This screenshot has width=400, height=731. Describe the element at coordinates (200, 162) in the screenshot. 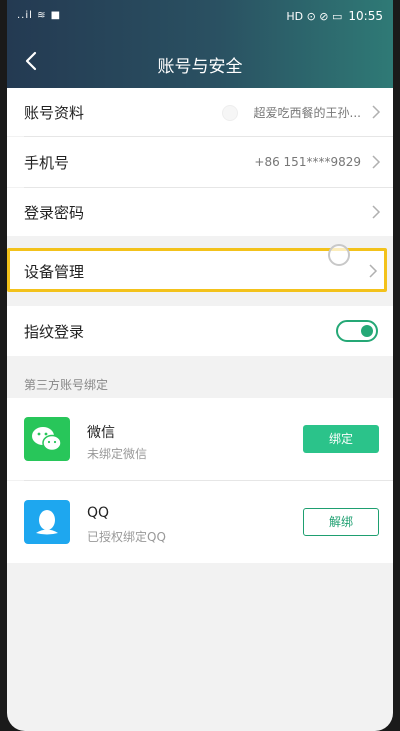

I see `phone-number-row: 手机号 +86 151****9829` at that location.